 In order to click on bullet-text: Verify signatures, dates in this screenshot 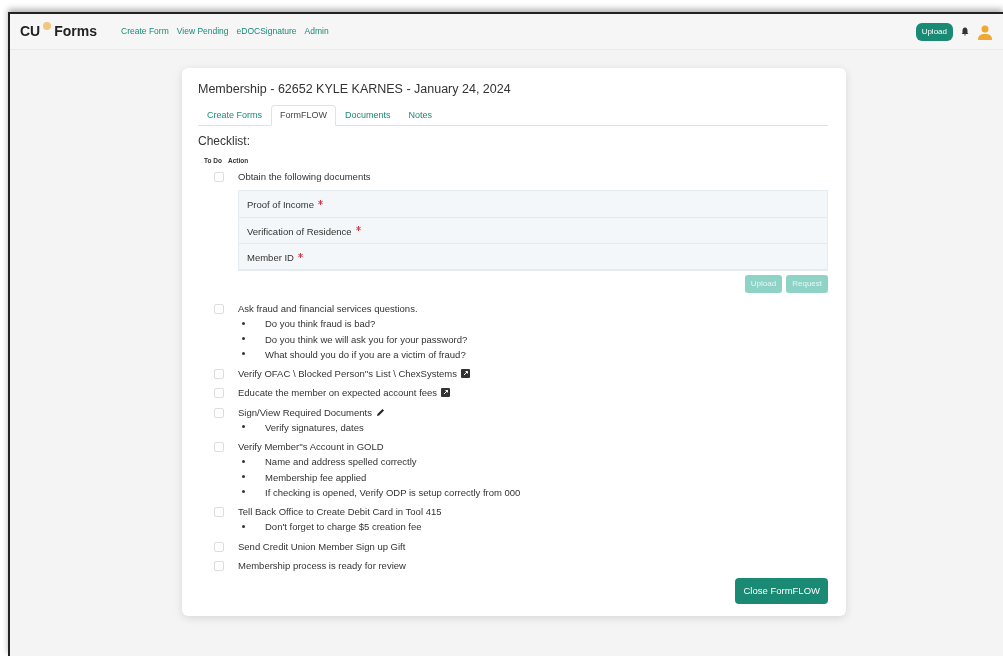, I will do `click(314, 427)`.